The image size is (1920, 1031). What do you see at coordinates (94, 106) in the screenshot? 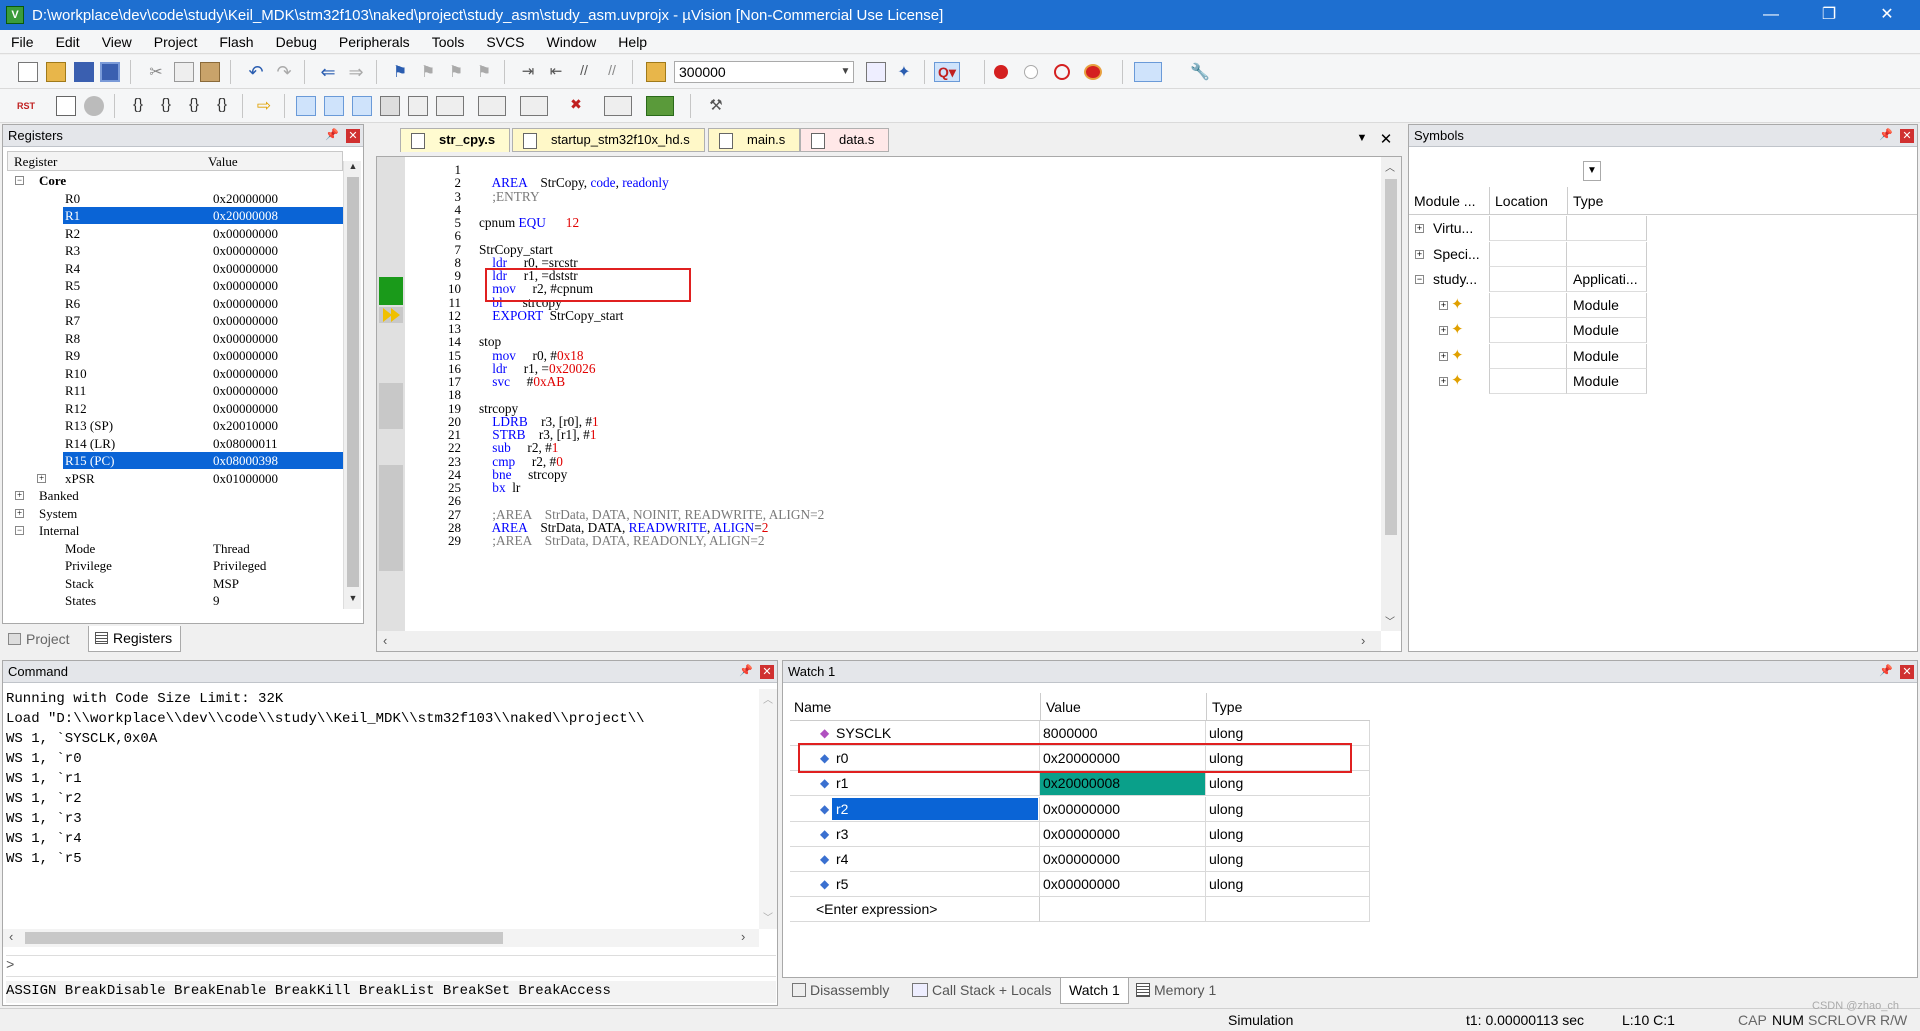
I see `stop-icon` at bounding box center [94, 106].